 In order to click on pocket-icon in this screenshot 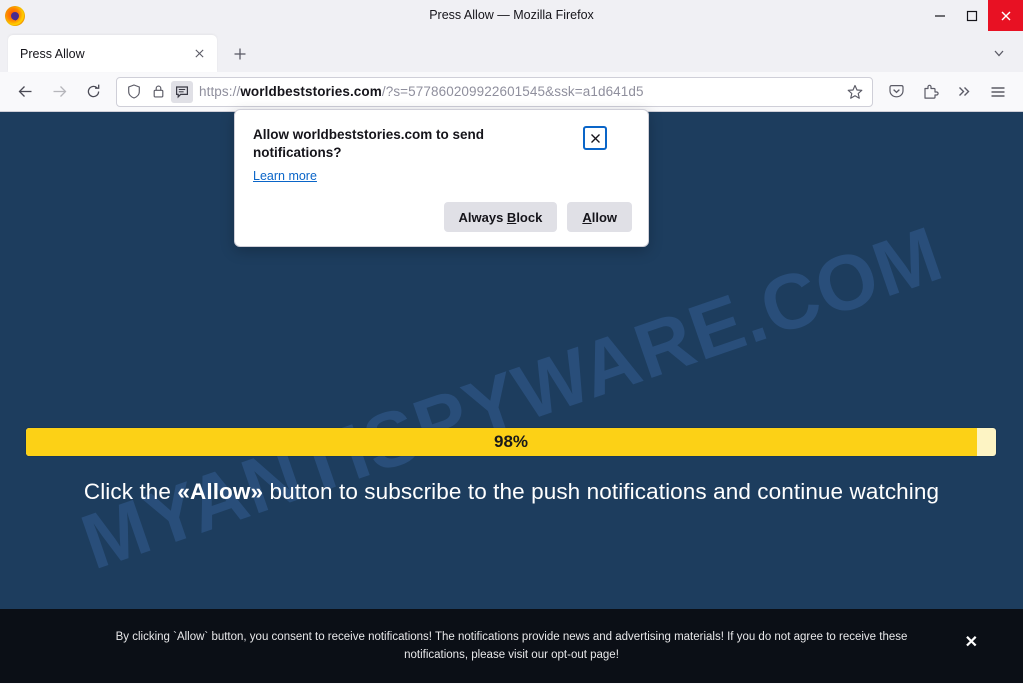, I will do `click(896, 92)`.